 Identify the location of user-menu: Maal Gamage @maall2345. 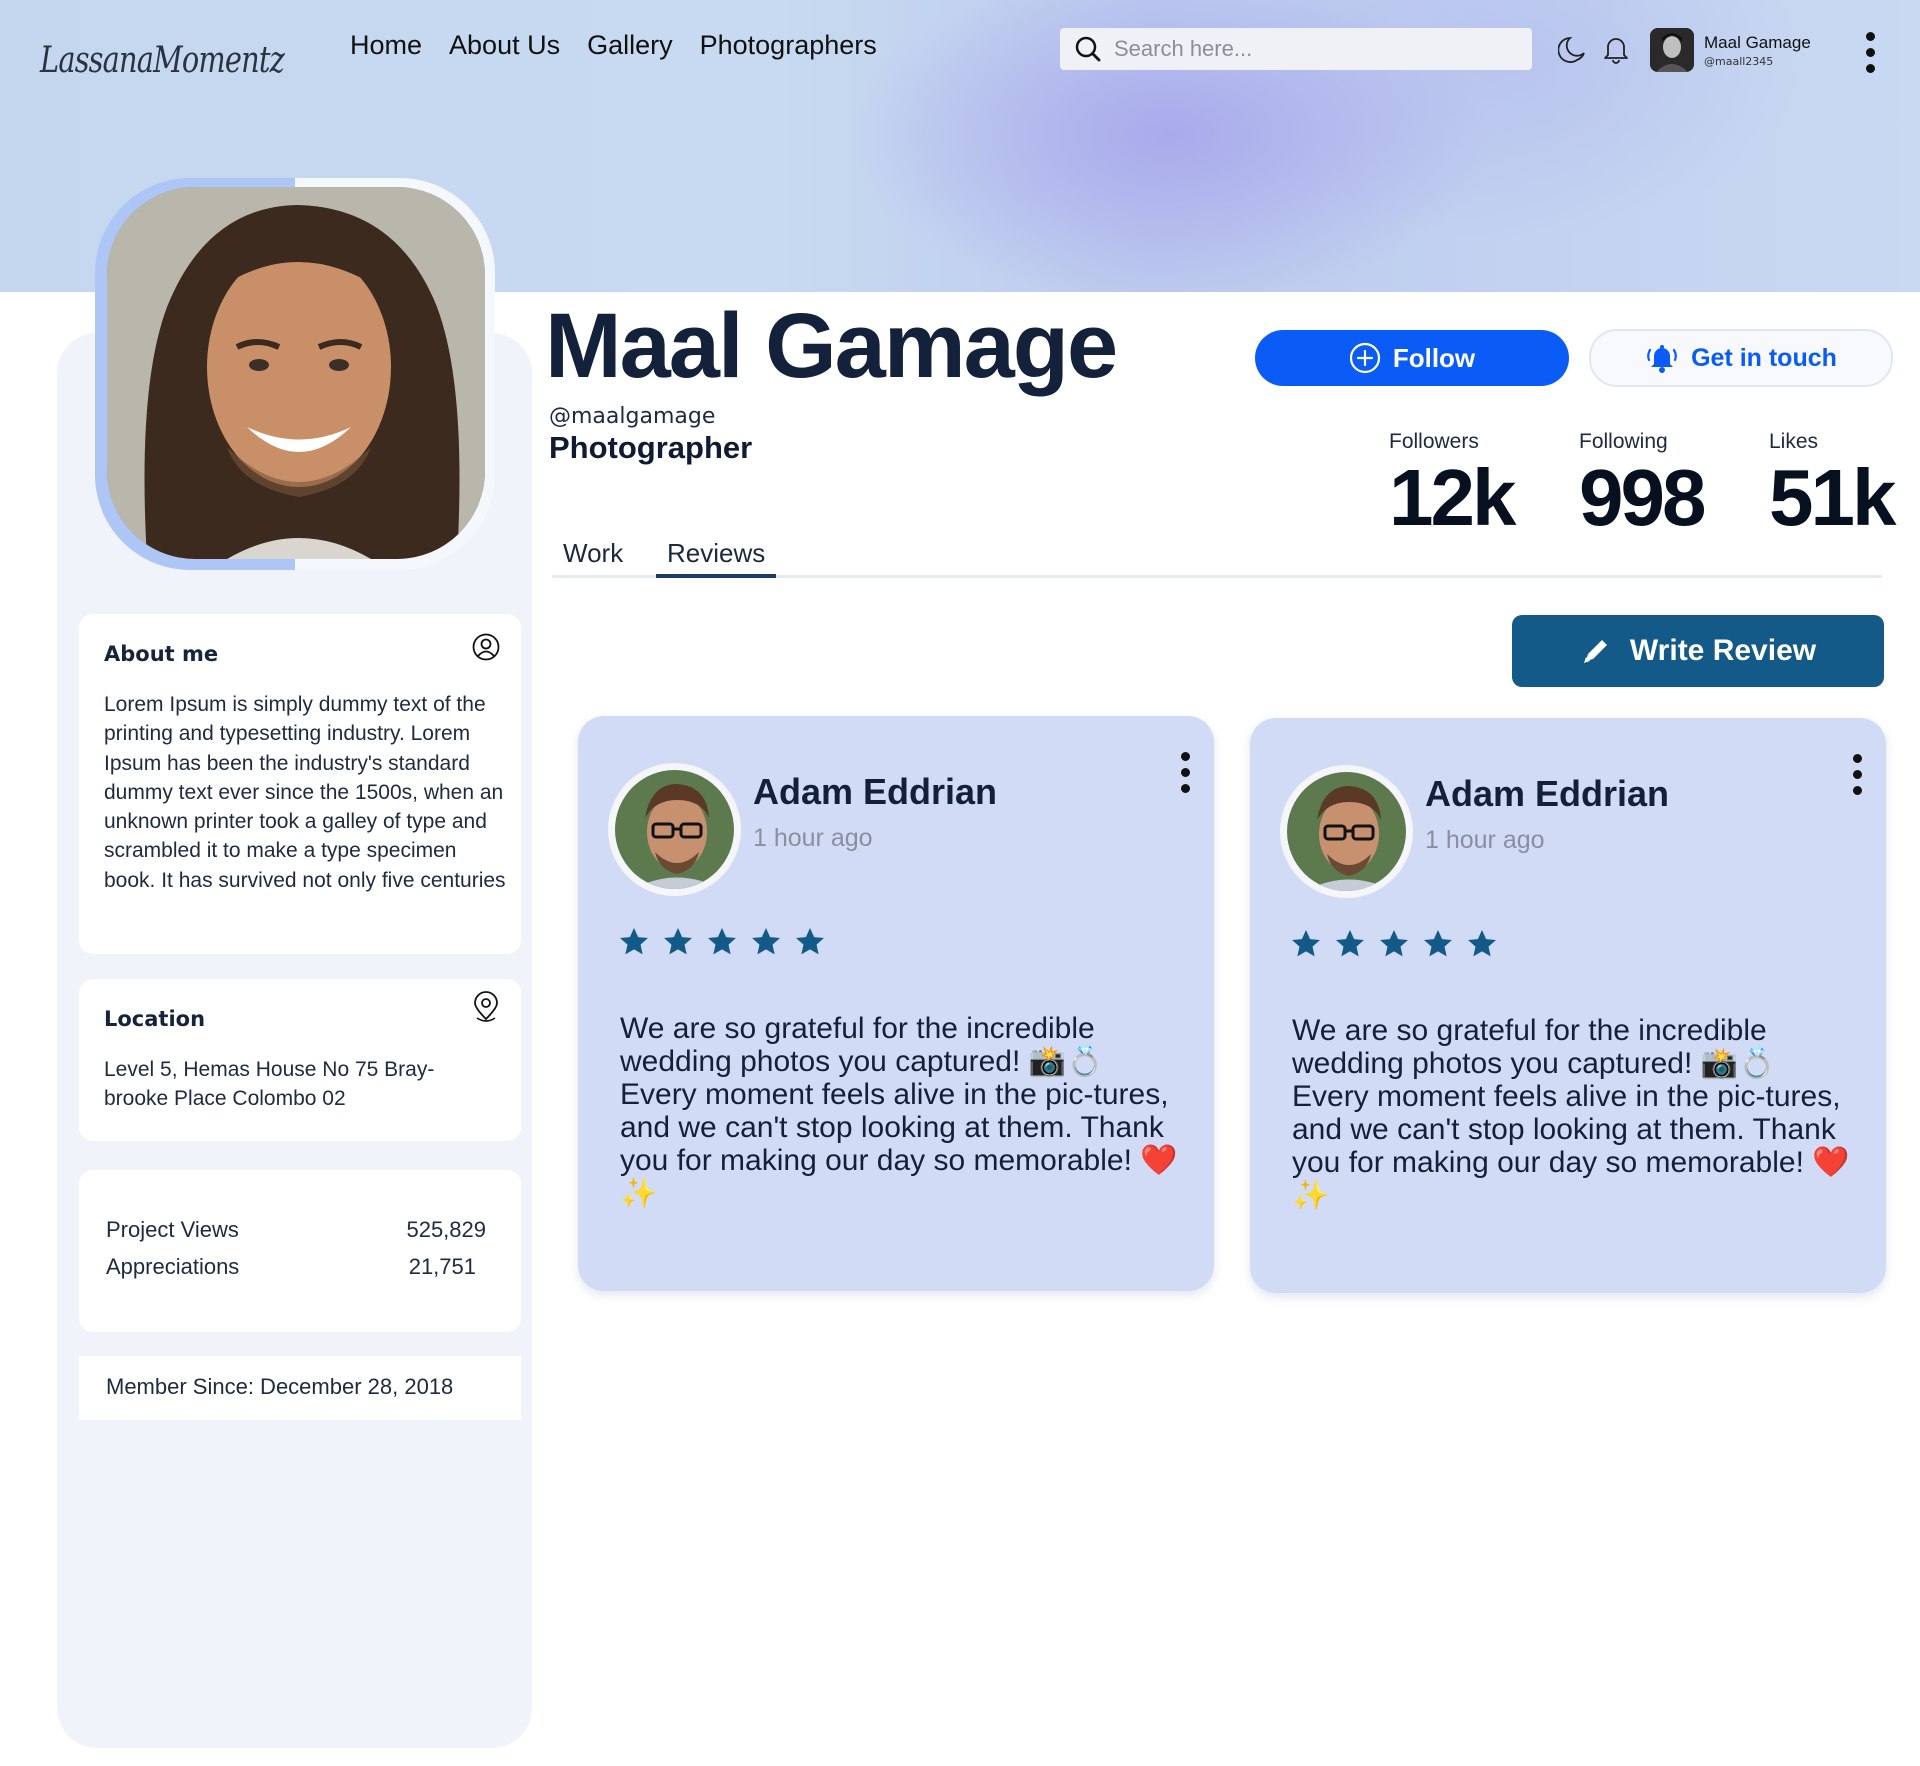
(1730, 50).